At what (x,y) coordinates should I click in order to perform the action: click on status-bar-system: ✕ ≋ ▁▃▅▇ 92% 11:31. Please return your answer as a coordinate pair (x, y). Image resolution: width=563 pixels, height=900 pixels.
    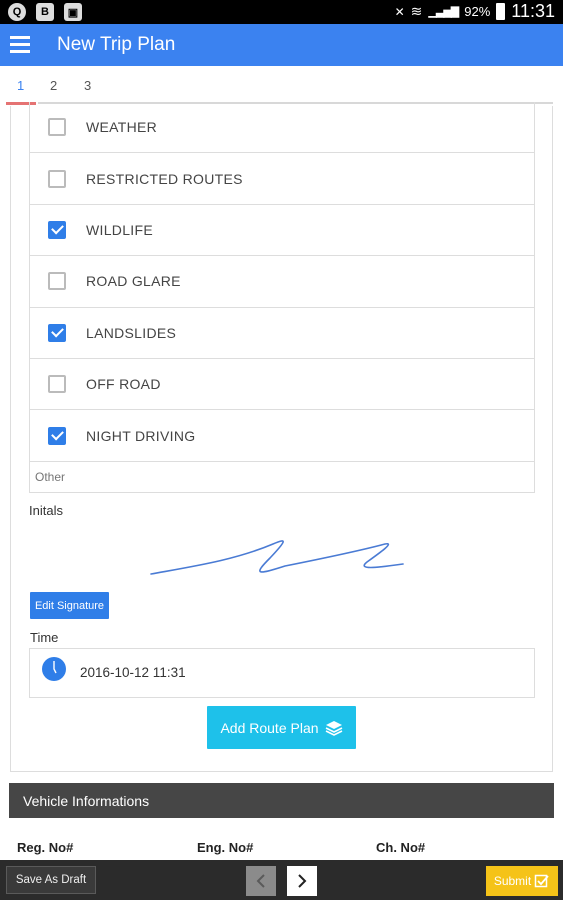
    Looking at the image, I should click on (475, 11).